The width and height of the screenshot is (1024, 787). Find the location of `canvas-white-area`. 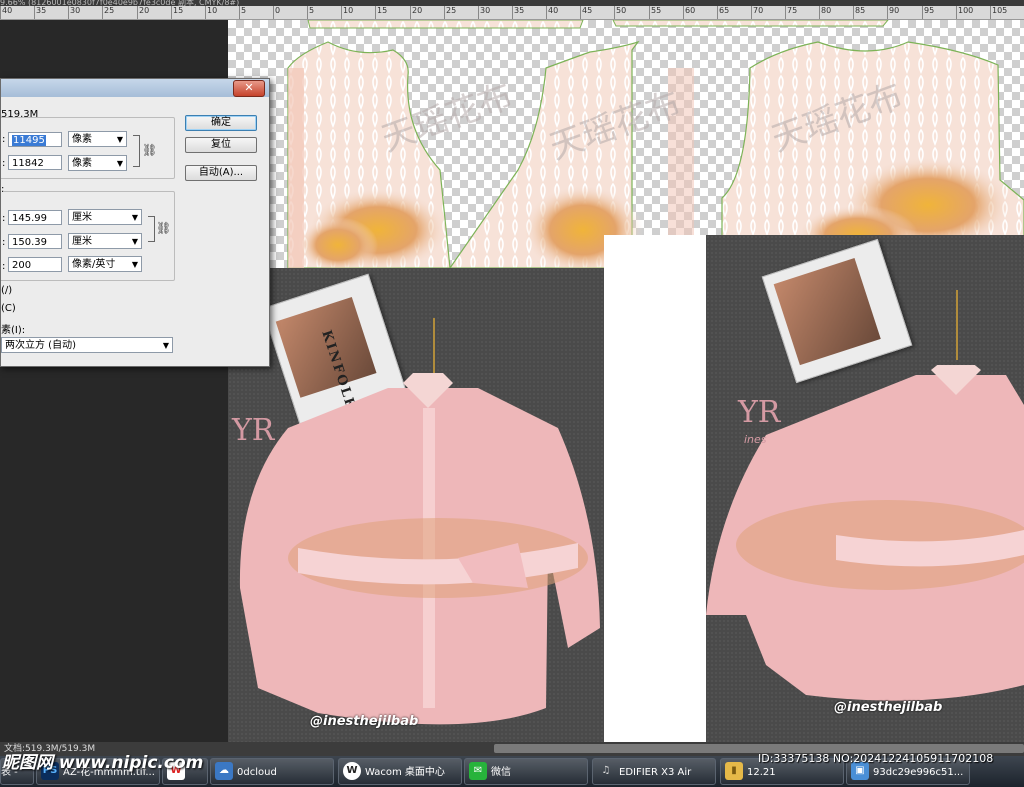

canvas-white-area is located at coordinates (655, 488).